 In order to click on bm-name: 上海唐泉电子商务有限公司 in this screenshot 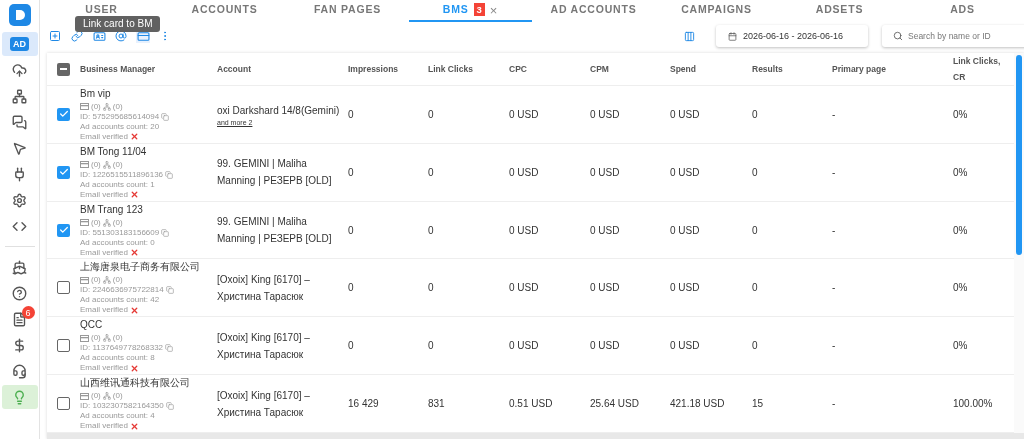, I will do `click(140, 267)`.